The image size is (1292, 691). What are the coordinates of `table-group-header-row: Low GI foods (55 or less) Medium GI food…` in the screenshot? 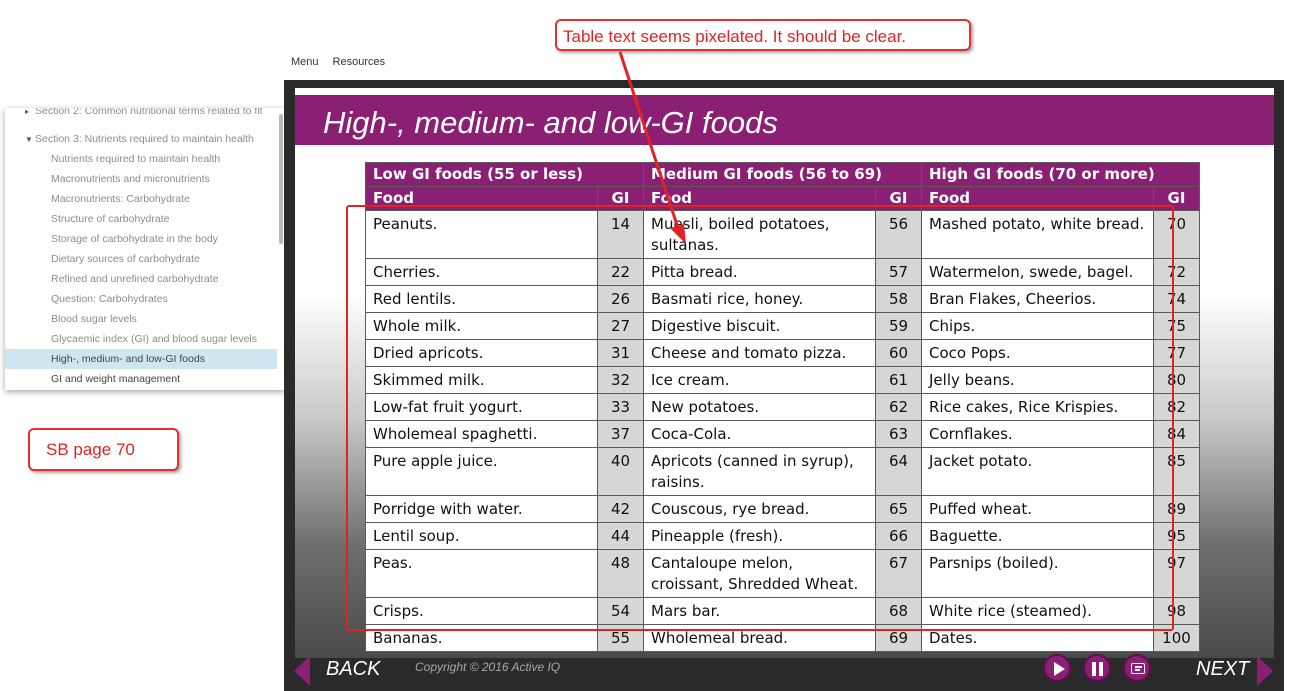 It's located at (782, 174).